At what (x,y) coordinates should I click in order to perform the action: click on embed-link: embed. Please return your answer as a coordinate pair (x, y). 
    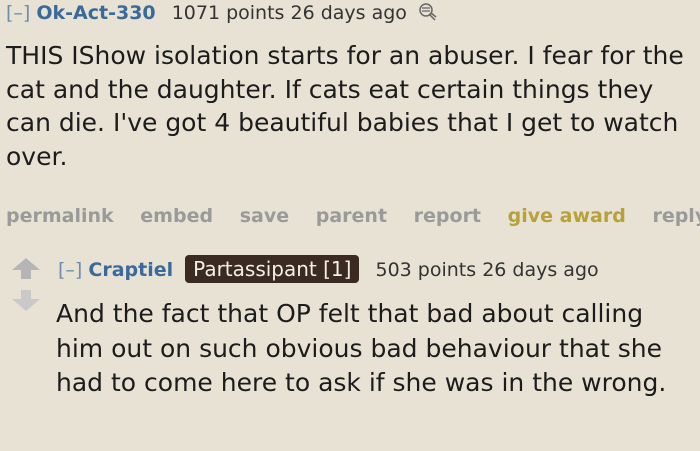
    Looking at the image, I should click on (176, 216).